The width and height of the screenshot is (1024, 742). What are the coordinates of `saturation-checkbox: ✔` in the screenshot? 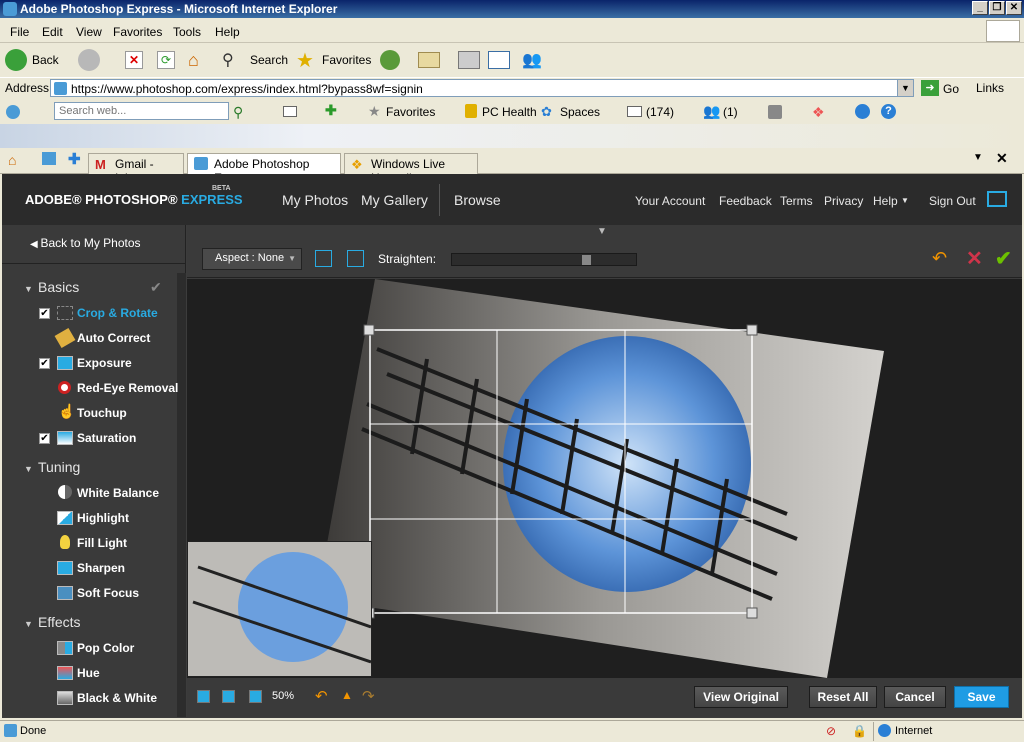 It's located at (44, 438).